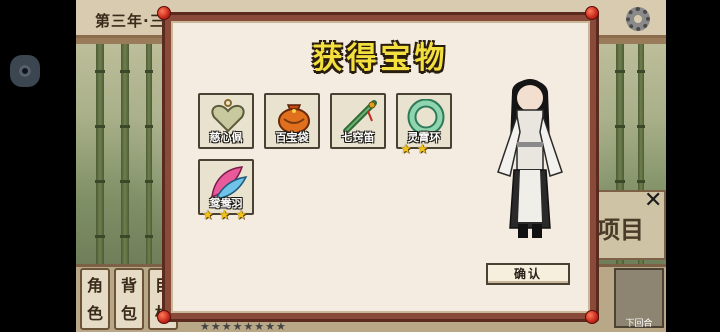  What do you see at coordinates (639, 324) in the screenshot?
I see `next-turn-label: 下回合` at bounding box center [639, 324].